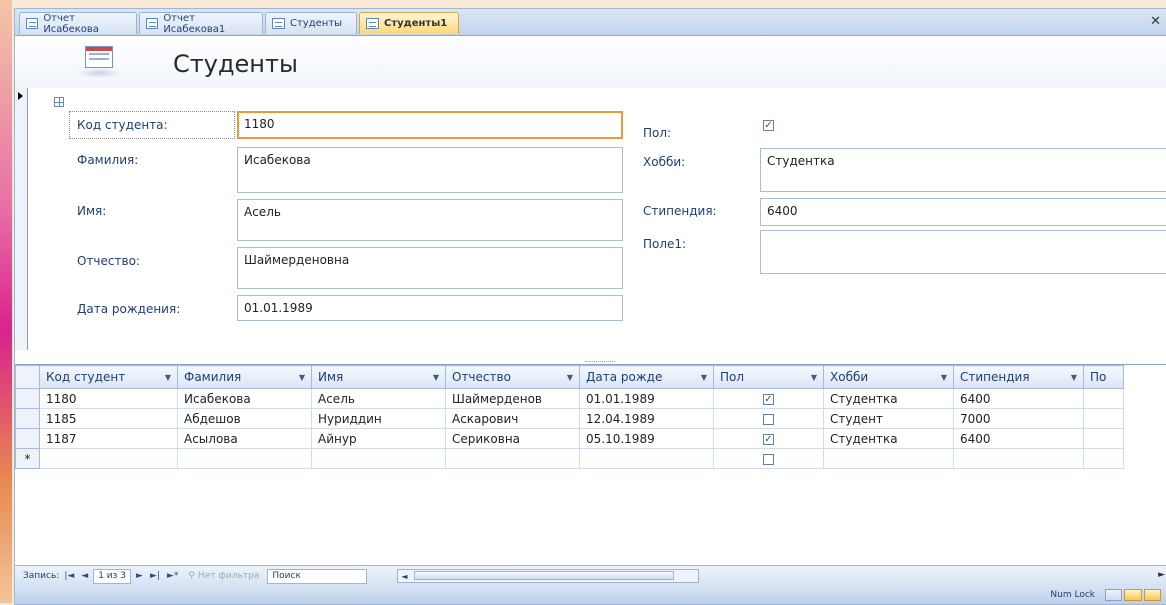  I want to click on record-label: Запись:, so click(41, 576).